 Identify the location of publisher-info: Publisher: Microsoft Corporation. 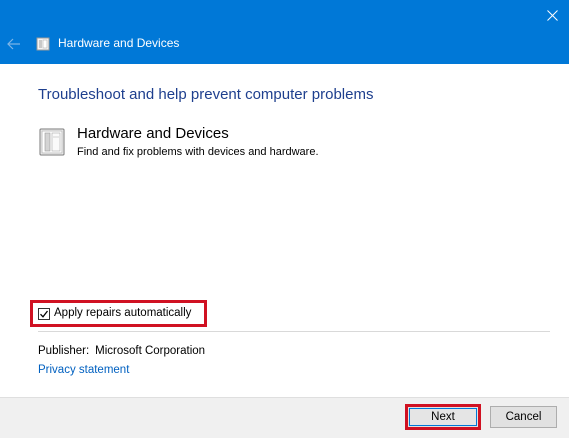
(121, 351).